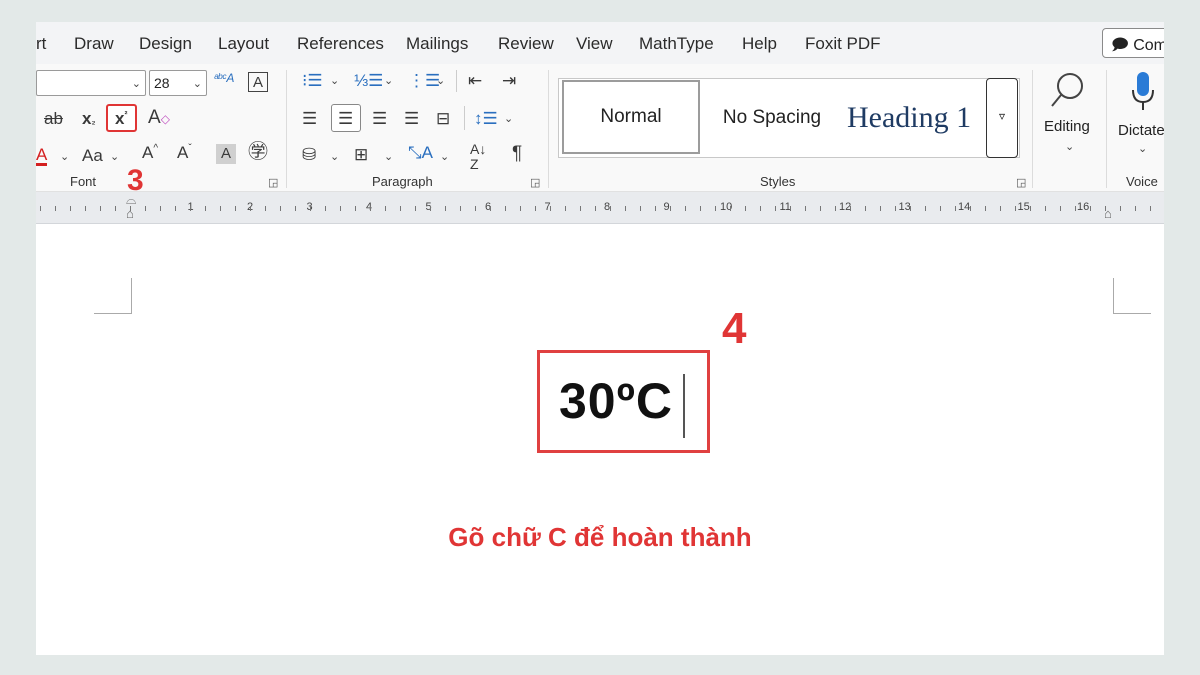 This screenshot has width=1200, height=675. Describe the element at coordinates (1067, 126) in the screenshot. I see `editing-label: Editing` at that location.